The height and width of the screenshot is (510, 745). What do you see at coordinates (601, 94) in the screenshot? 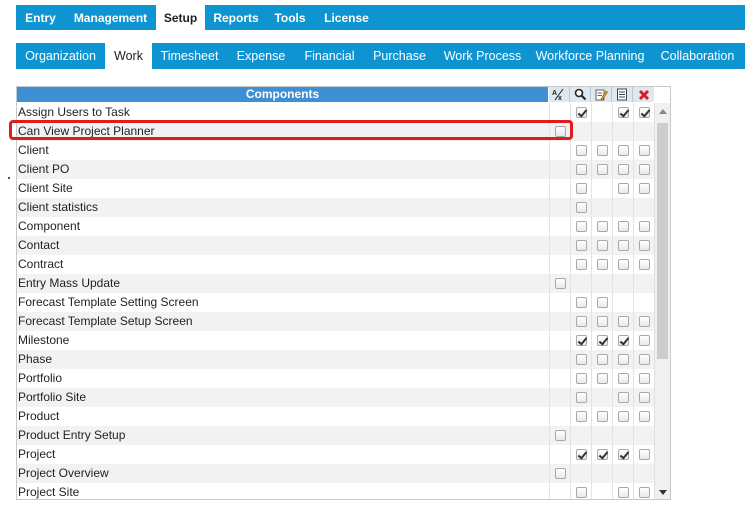
I see `edit-icon` at bounding box center [601, 94].